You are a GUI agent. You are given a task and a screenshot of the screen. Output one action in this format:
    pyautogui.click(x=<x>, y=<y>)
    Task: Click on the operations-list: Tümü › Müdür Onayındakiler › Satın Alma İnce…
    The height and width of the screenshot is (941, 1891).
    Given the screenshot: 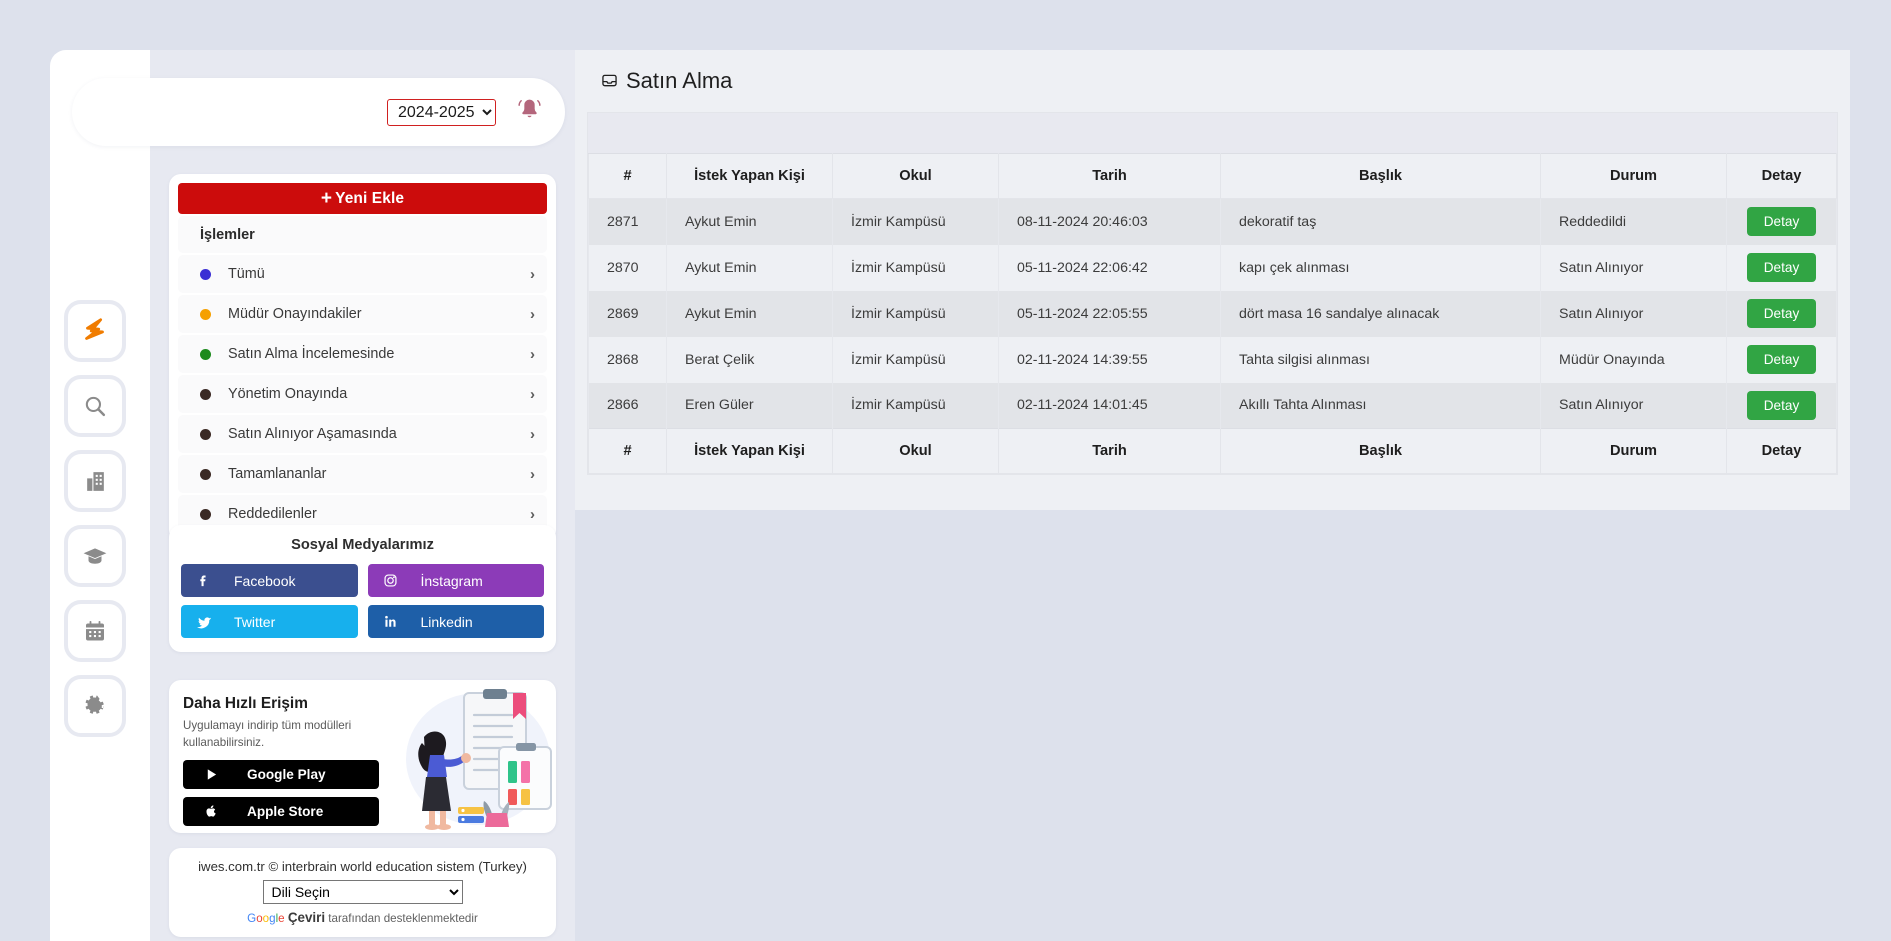 What is the action you would take?
    pyautogui.click(x=362, y=394)
    